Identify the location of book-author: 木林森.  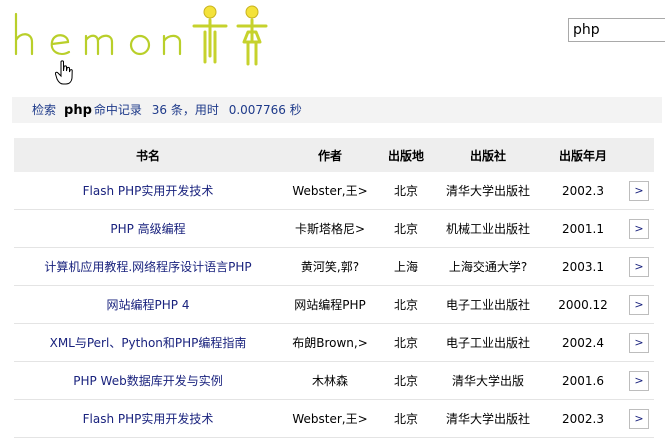
(330, 380).